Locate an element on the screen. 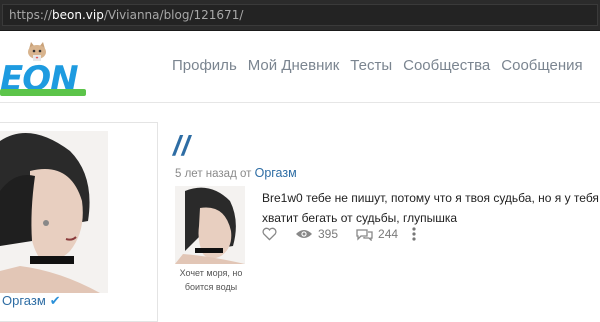  url-text: https://beon.vip/Vivianna/blog/121671/ is located at coordinates (126, 15).